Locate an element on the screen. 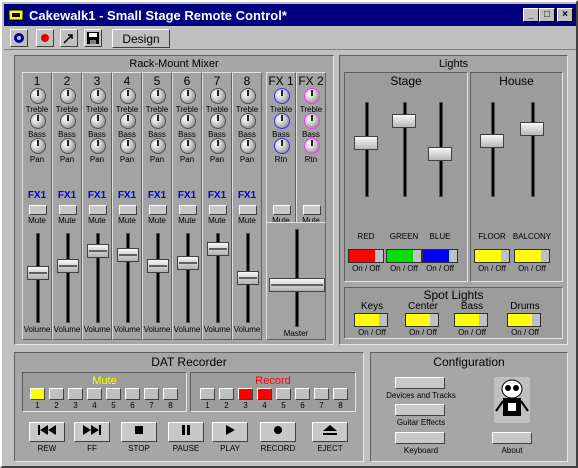 This screenshot has height=468, width=578. house-floor-switch is located at coordinates (492, 256).